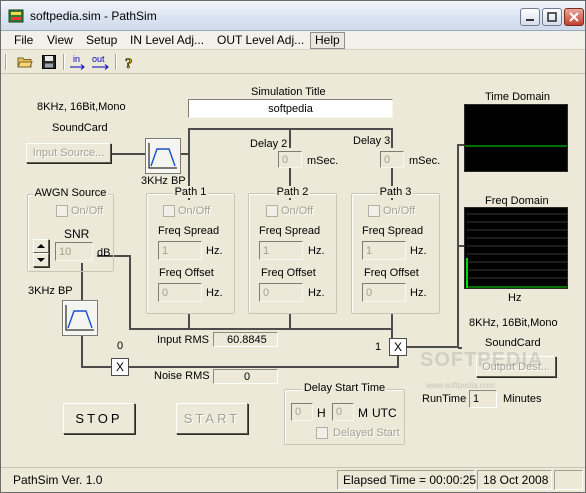  Describe the element at coordinates (516, 250) in the screenshot. I see `freq-domain-spectrum` at that location.